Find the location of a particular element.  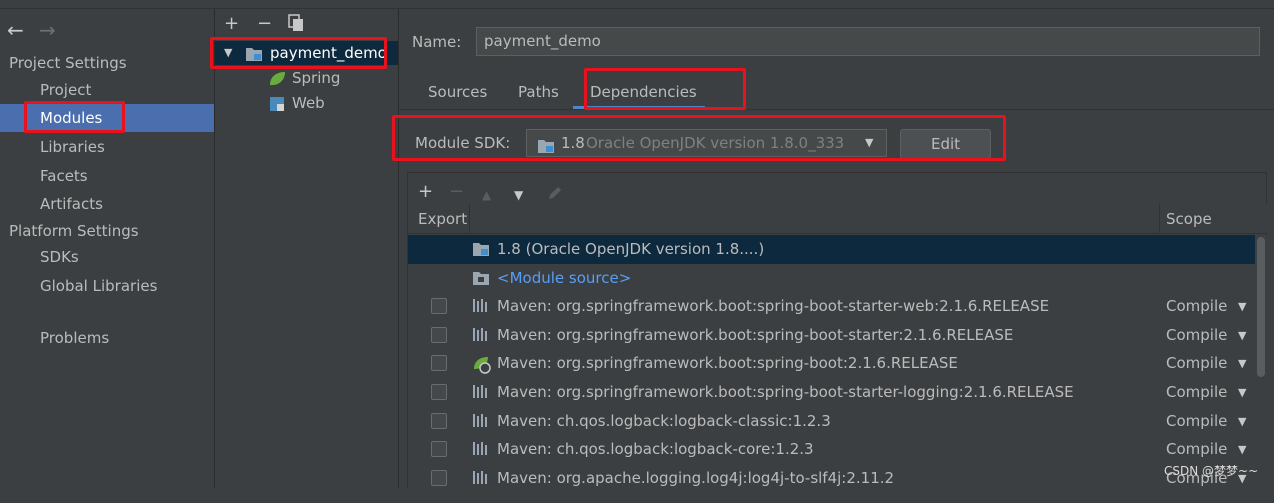

tree-item-module: ▼ payment_demo is located at coordinates (306, 53).